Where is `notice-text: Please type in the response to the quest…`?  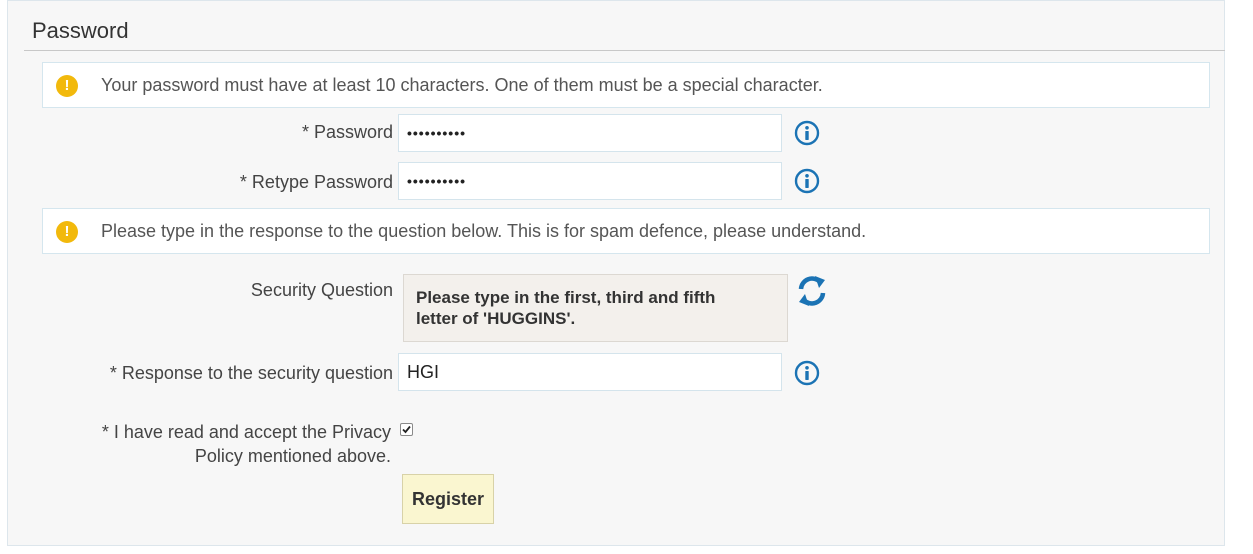
notice-text: Please type in the response to the quest… is located at coordinates (484, 231).